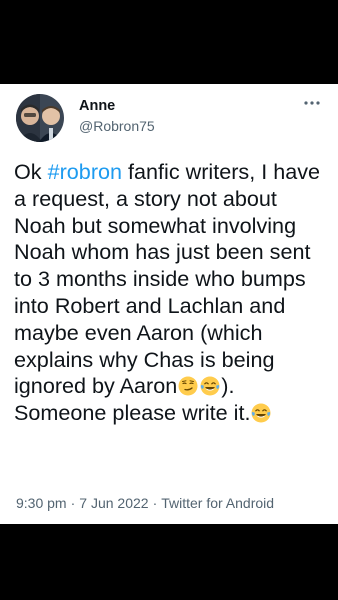 This screenshot has width=338, height=600. What do you see at coordinates (312, 103) in the screenshot?
I see `more-options-icon` at bounding box center [312, 103].